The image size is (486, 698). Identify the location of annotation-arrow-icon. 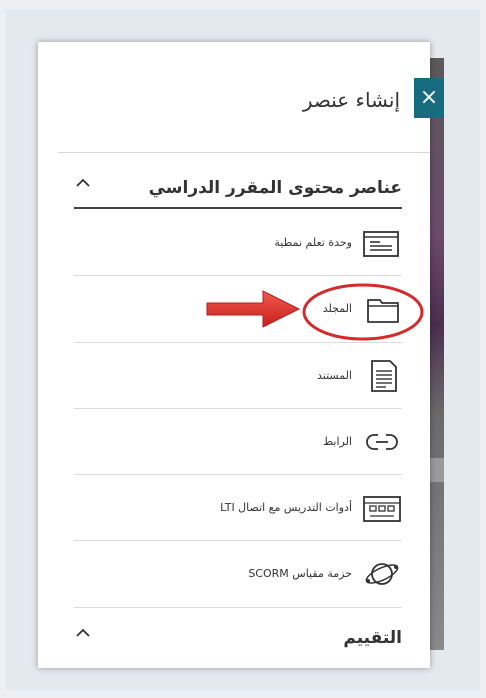
(253, 309).